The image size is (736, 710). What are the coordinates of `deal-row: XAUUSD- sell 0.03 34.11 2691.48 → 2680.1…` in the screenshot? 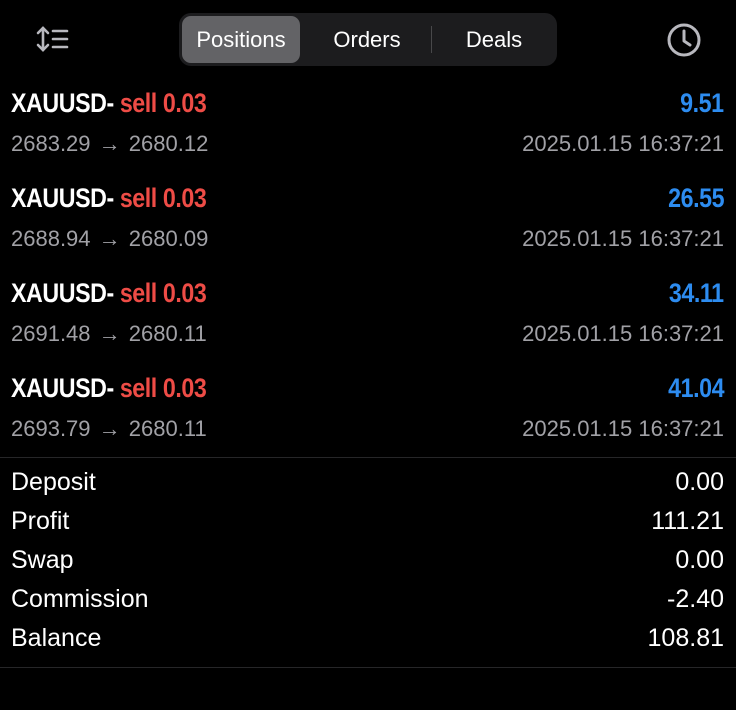 It's located at (368, 315).